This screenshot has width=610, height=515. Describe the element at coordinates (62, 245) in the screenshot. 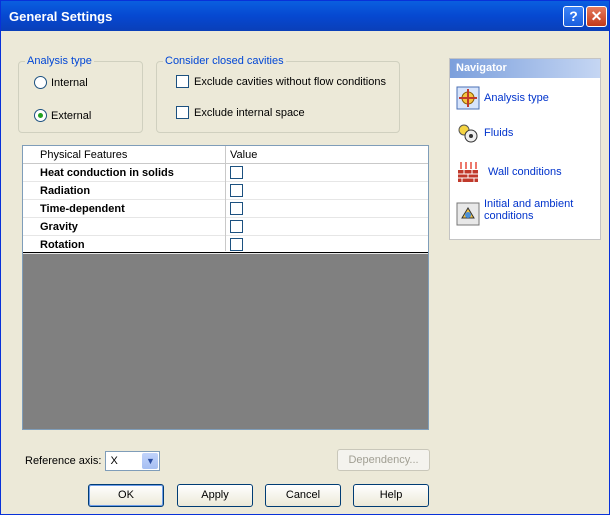

I see `feature-label: Rotation` at that location.